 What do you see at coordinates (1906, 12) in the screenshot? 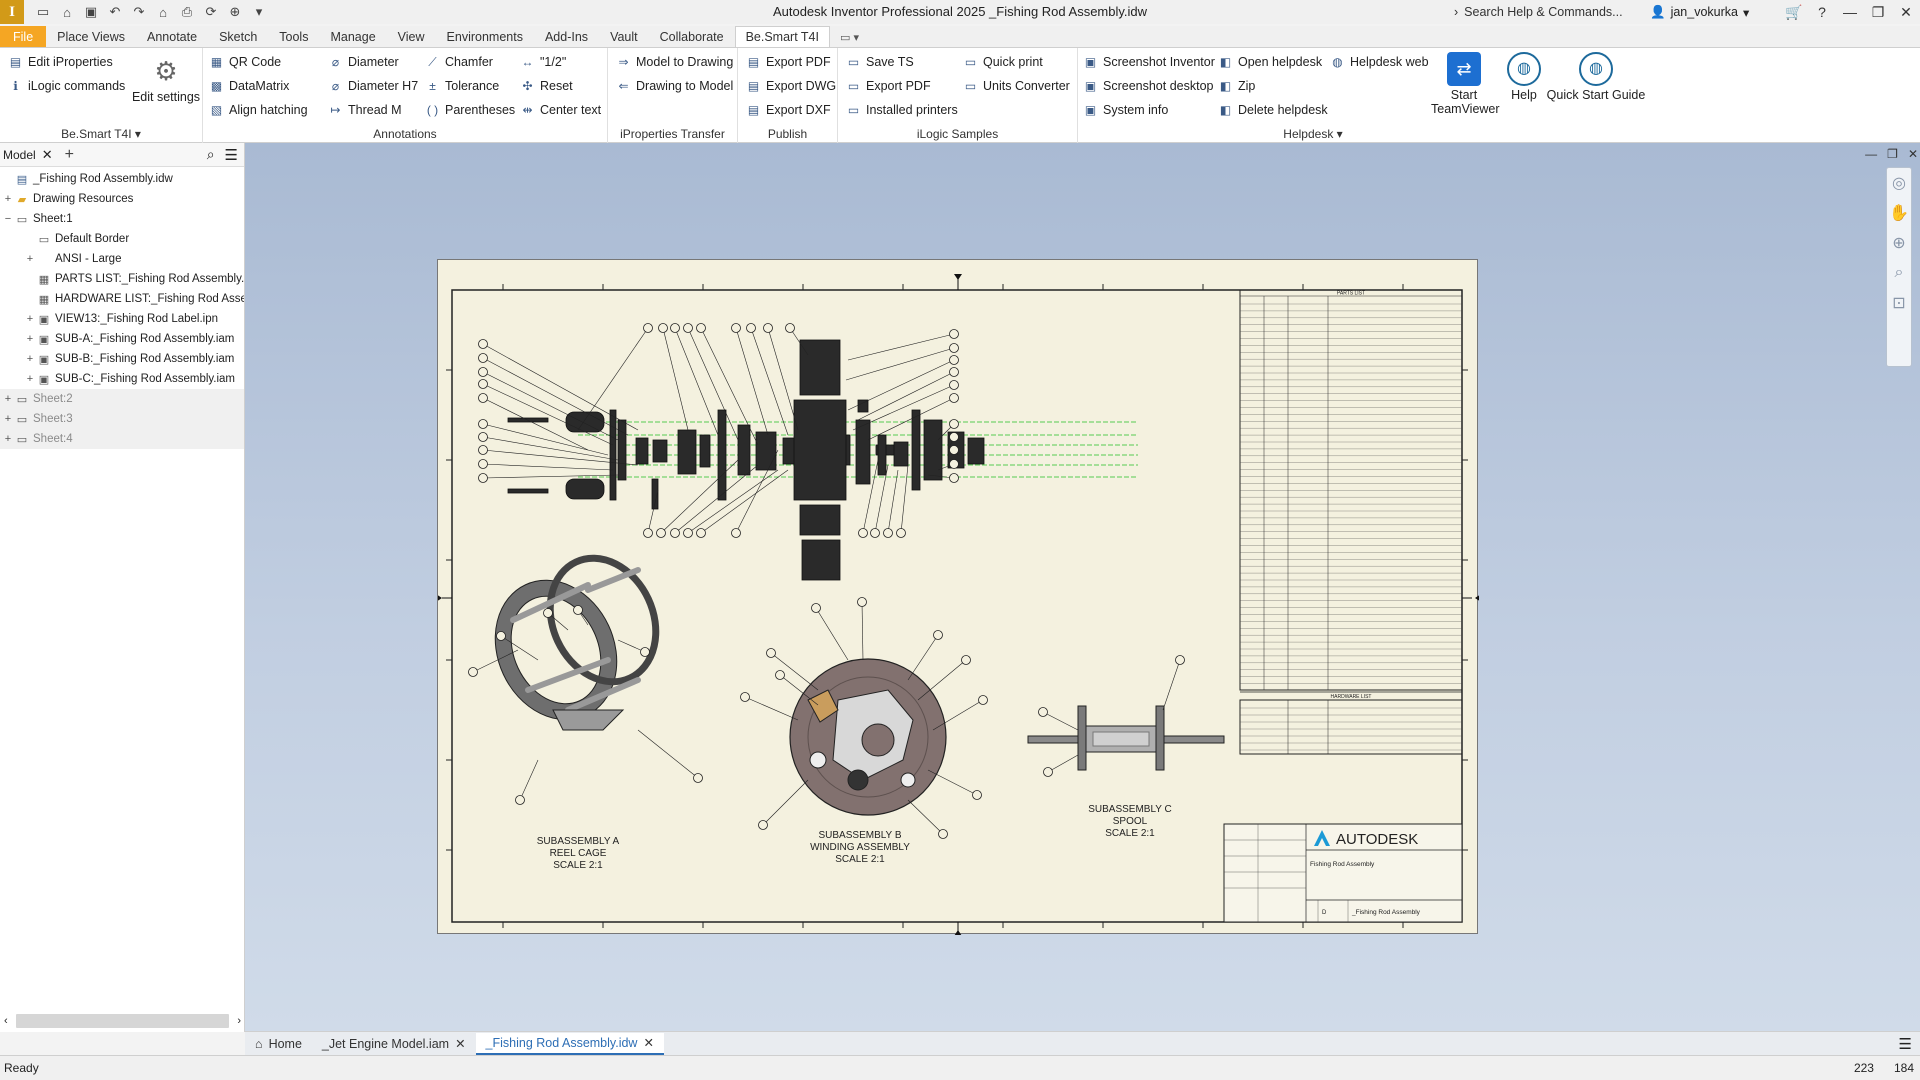
I see `close-button: ✕` at bounding box center [1906, 12].